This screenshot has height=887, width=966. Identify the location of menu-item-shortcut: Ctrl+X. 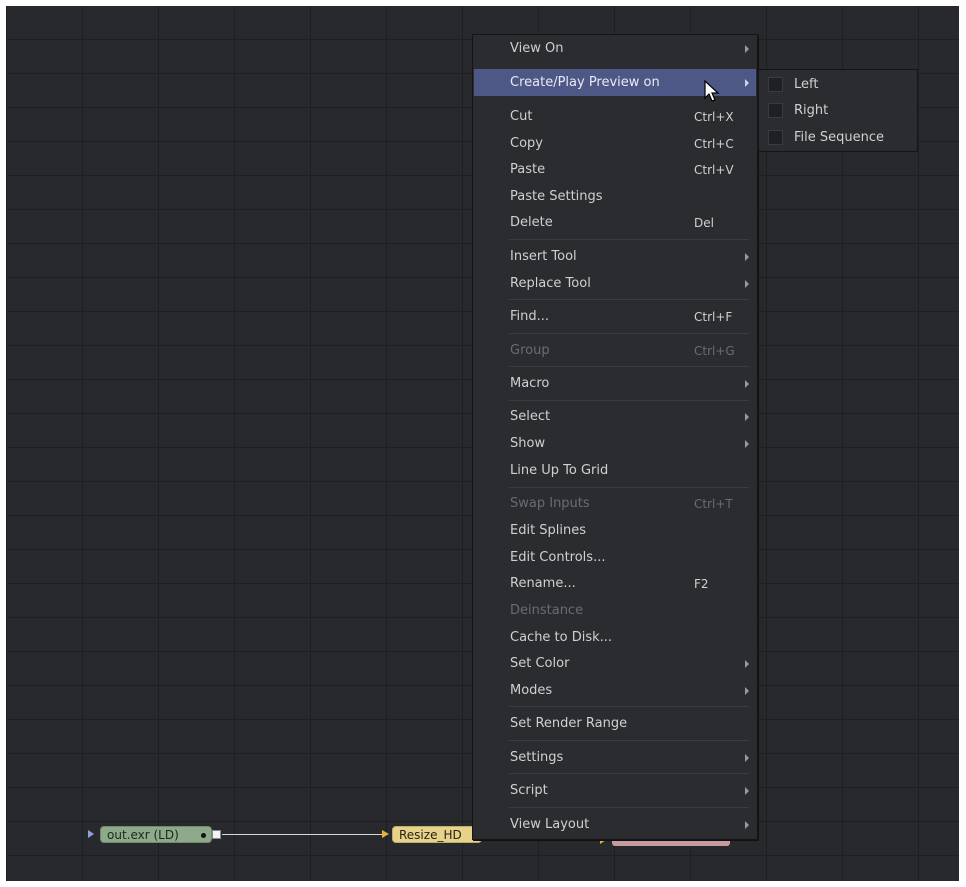
(714, 116).